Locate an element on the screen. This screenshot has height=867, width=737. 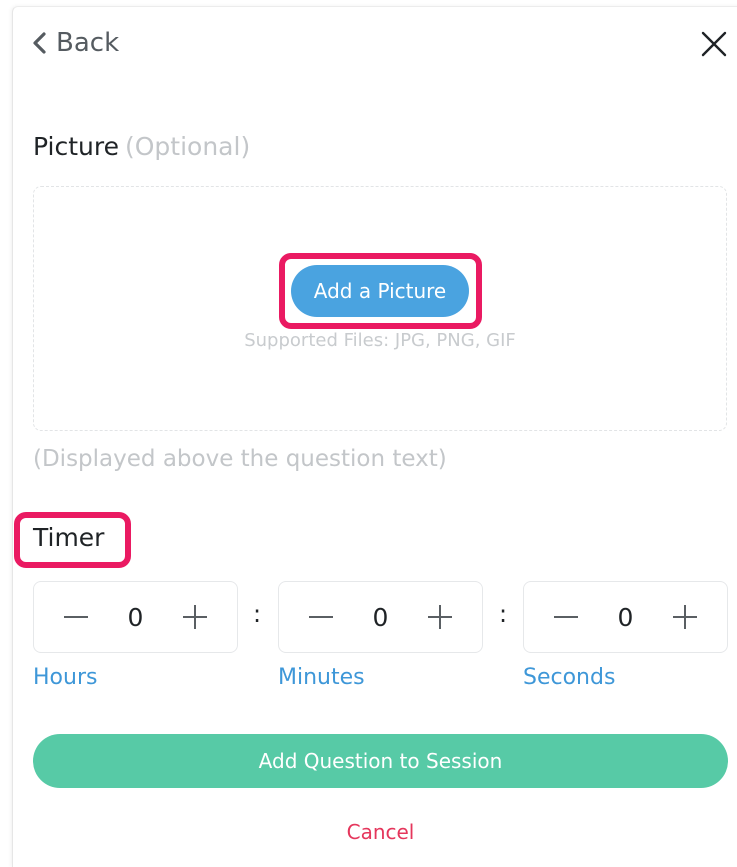
hours-decrement-button is located at coordinates (76, 617).